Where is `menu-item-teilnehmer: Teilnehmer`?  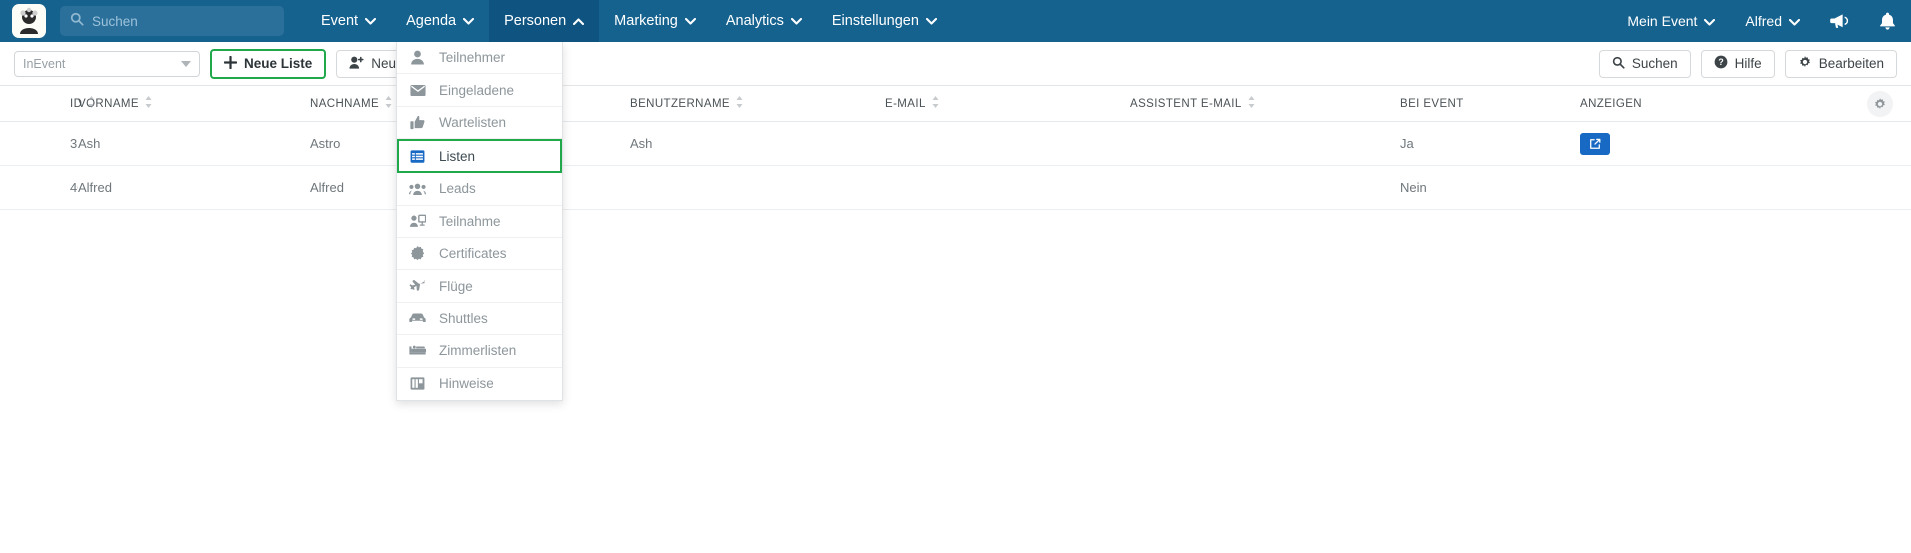
menu-item-teilnehmer: Teilnehmer is located at coordinates (479, 58).